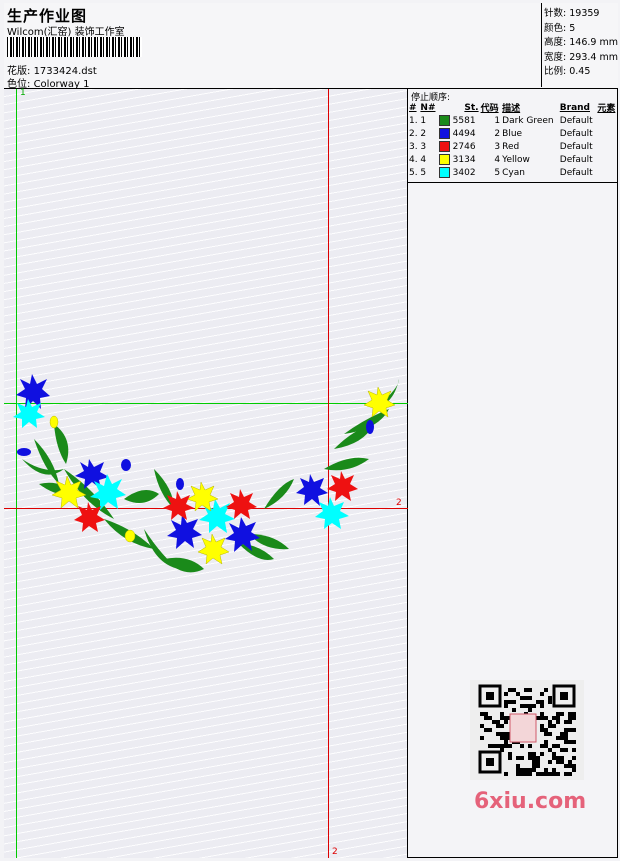  Describe the element at coordinates (581, 57) in the screenshot. I see `stat-width: 宽度: 293.4 mm` at that location.